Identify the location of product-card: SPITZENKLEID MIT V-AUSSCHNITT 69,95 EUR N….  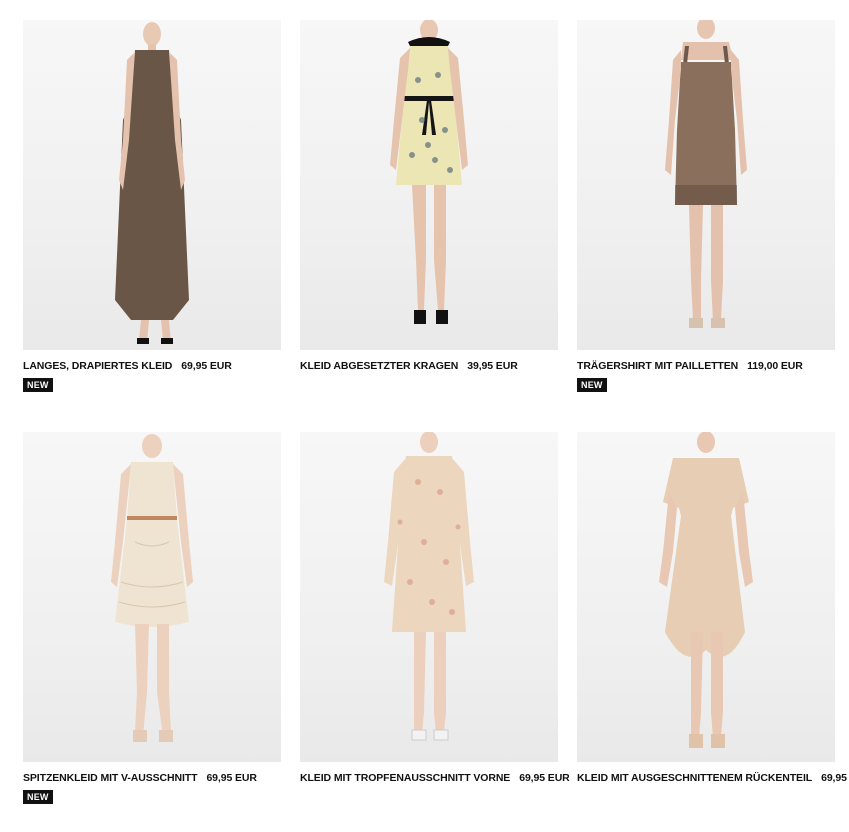
(152, 618).